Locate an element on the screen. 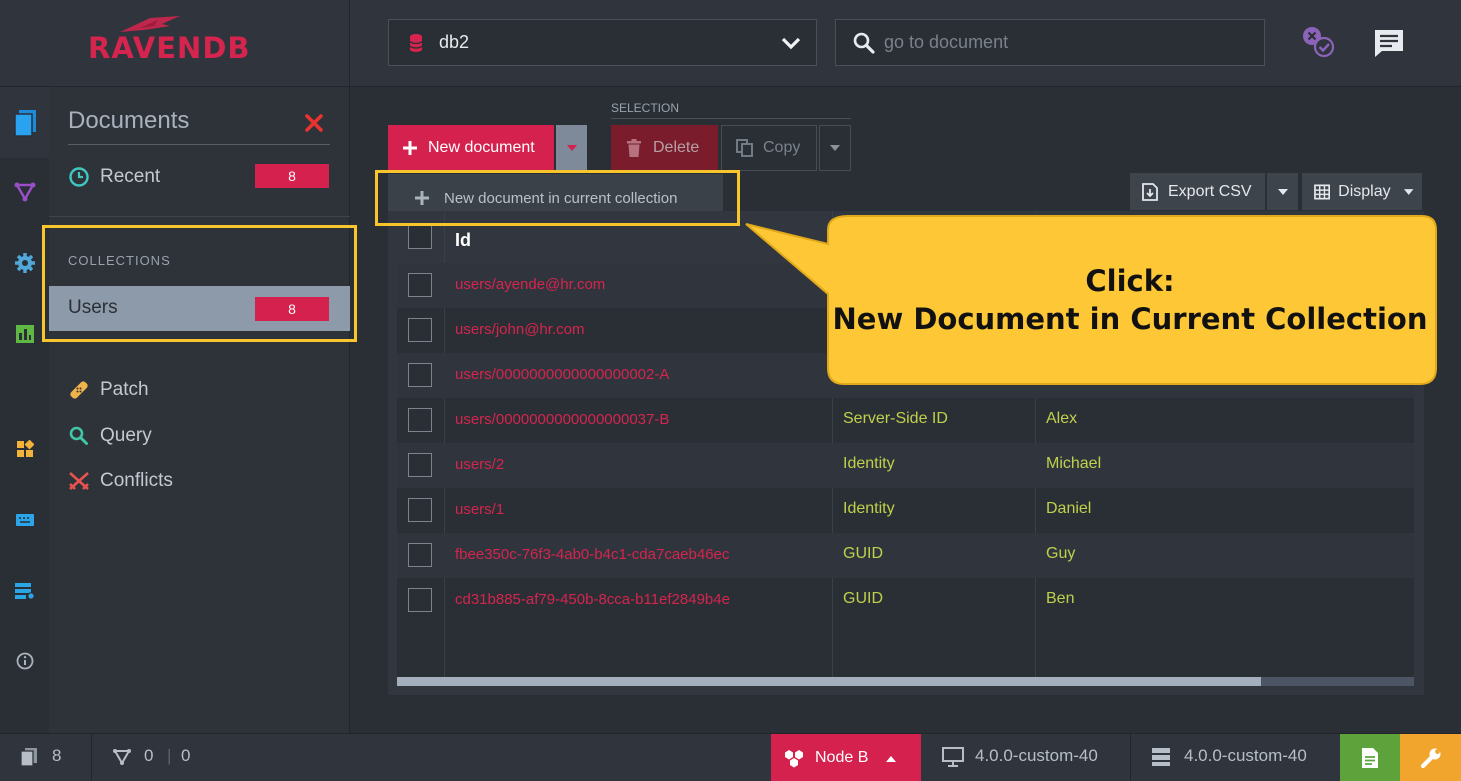 The image size is (1461, 781). id-type-cell: GUID is located at coordinates (863, 598).